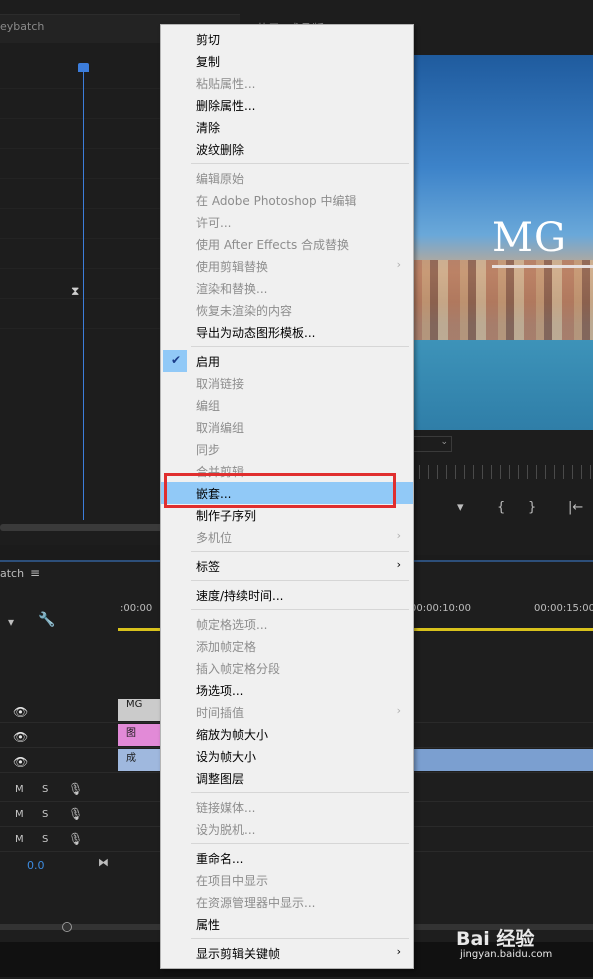 The height and width of the screenshot is (979, 593). I want to click on zoom-scroll-handle, so click(67, 927).